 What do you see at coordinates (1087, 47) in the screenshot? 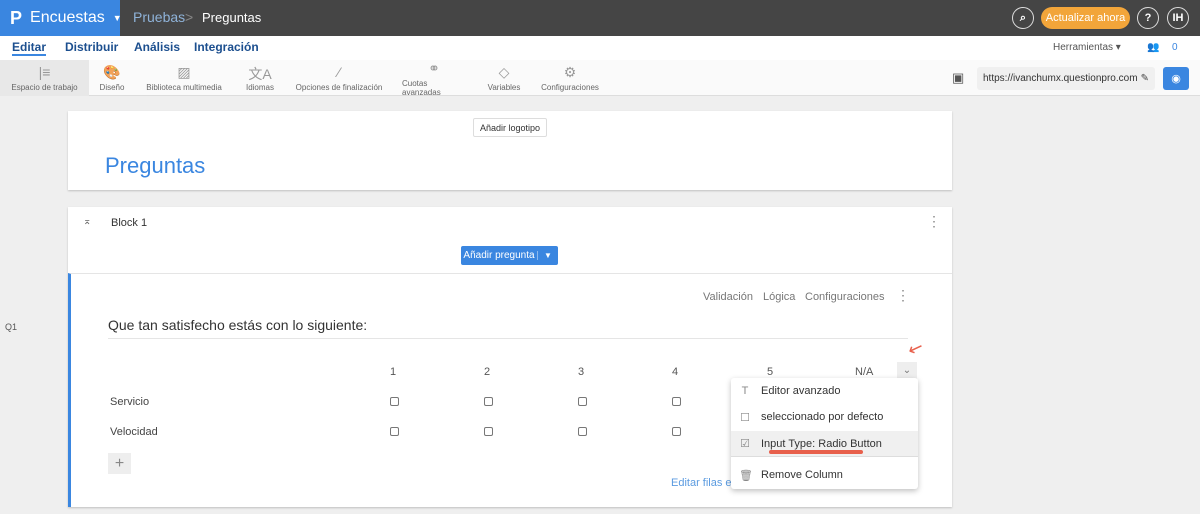
I see `tools-dropdown: Herramientas ▾` at bounding box center [1087, 47].